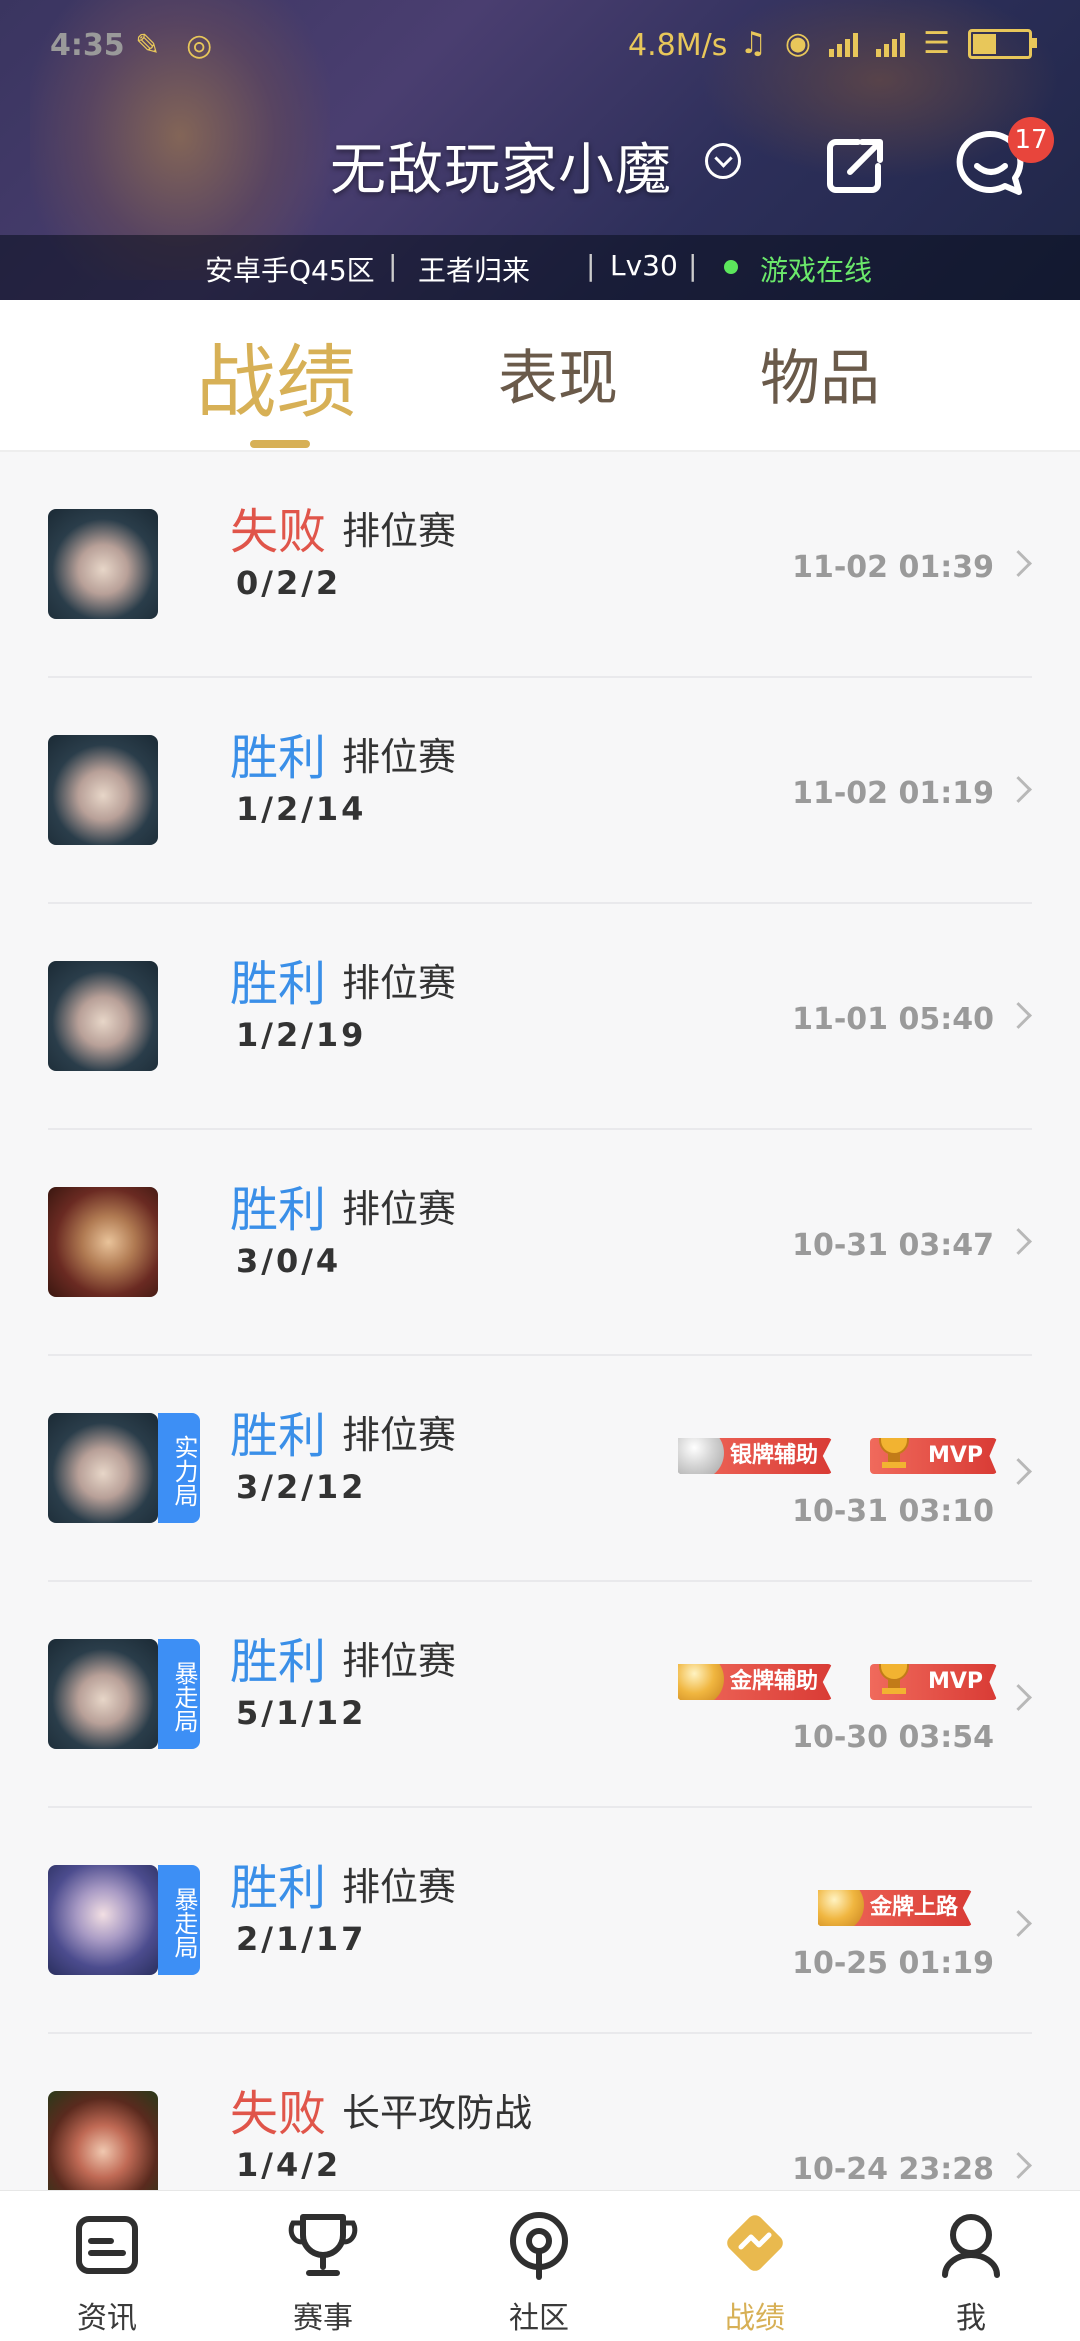 This screenshot has height=2341, width=1080. I want to click on match-time: 11-02 01:19, so click(893, 793).